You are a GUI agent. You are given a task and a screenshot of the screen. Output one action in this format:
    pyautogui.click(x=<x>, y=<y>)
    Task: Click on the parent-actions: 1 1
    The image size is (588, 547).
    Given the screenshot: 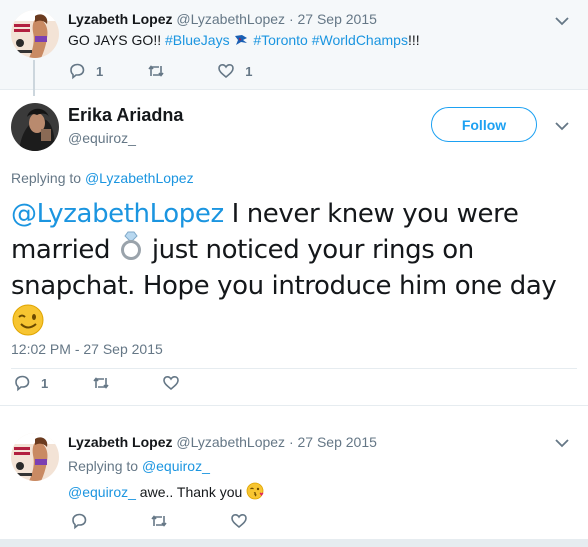 What is the action you would take?
    pyautogui.click(x=182, y=71)
    